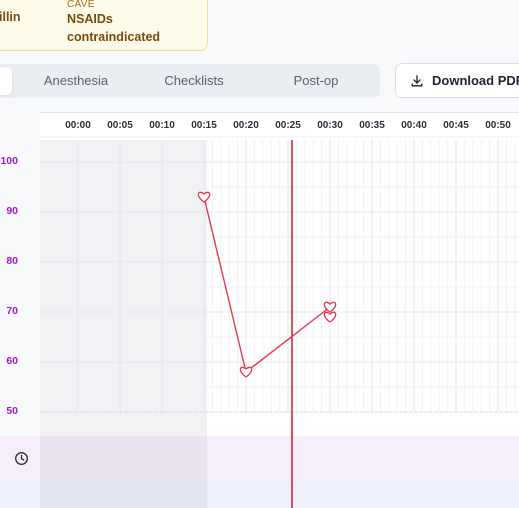 Image resolution: width=519 pixels, height=508 pixels. I want to click on download-pdf-button: Download PDF, so click(457, 80).